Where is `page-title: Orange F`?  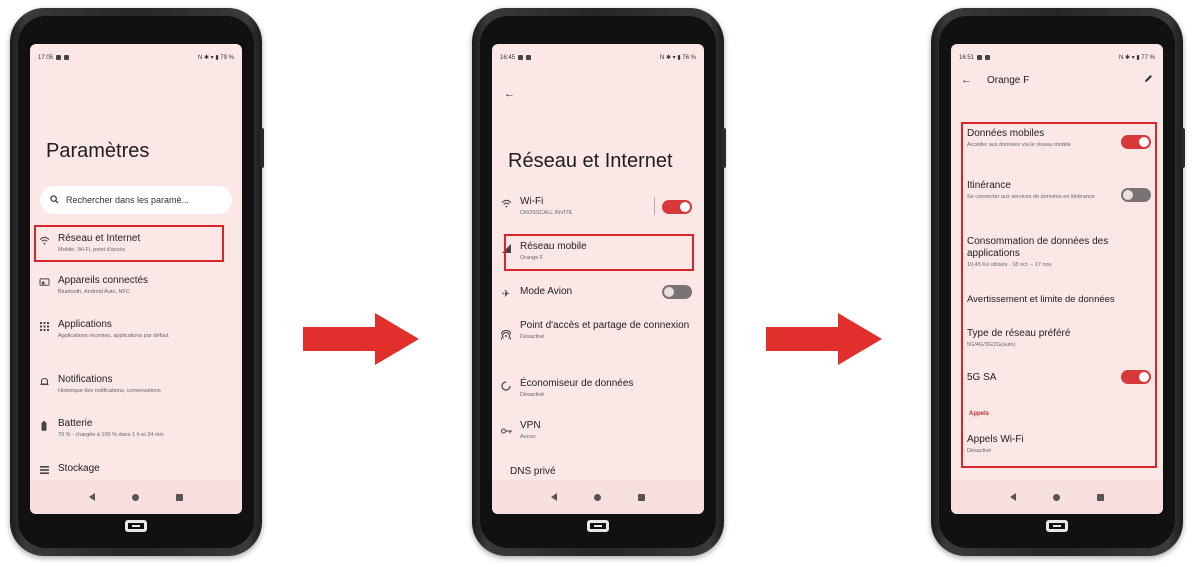 page-title: Orange F is located at coordinates (1008, 80).